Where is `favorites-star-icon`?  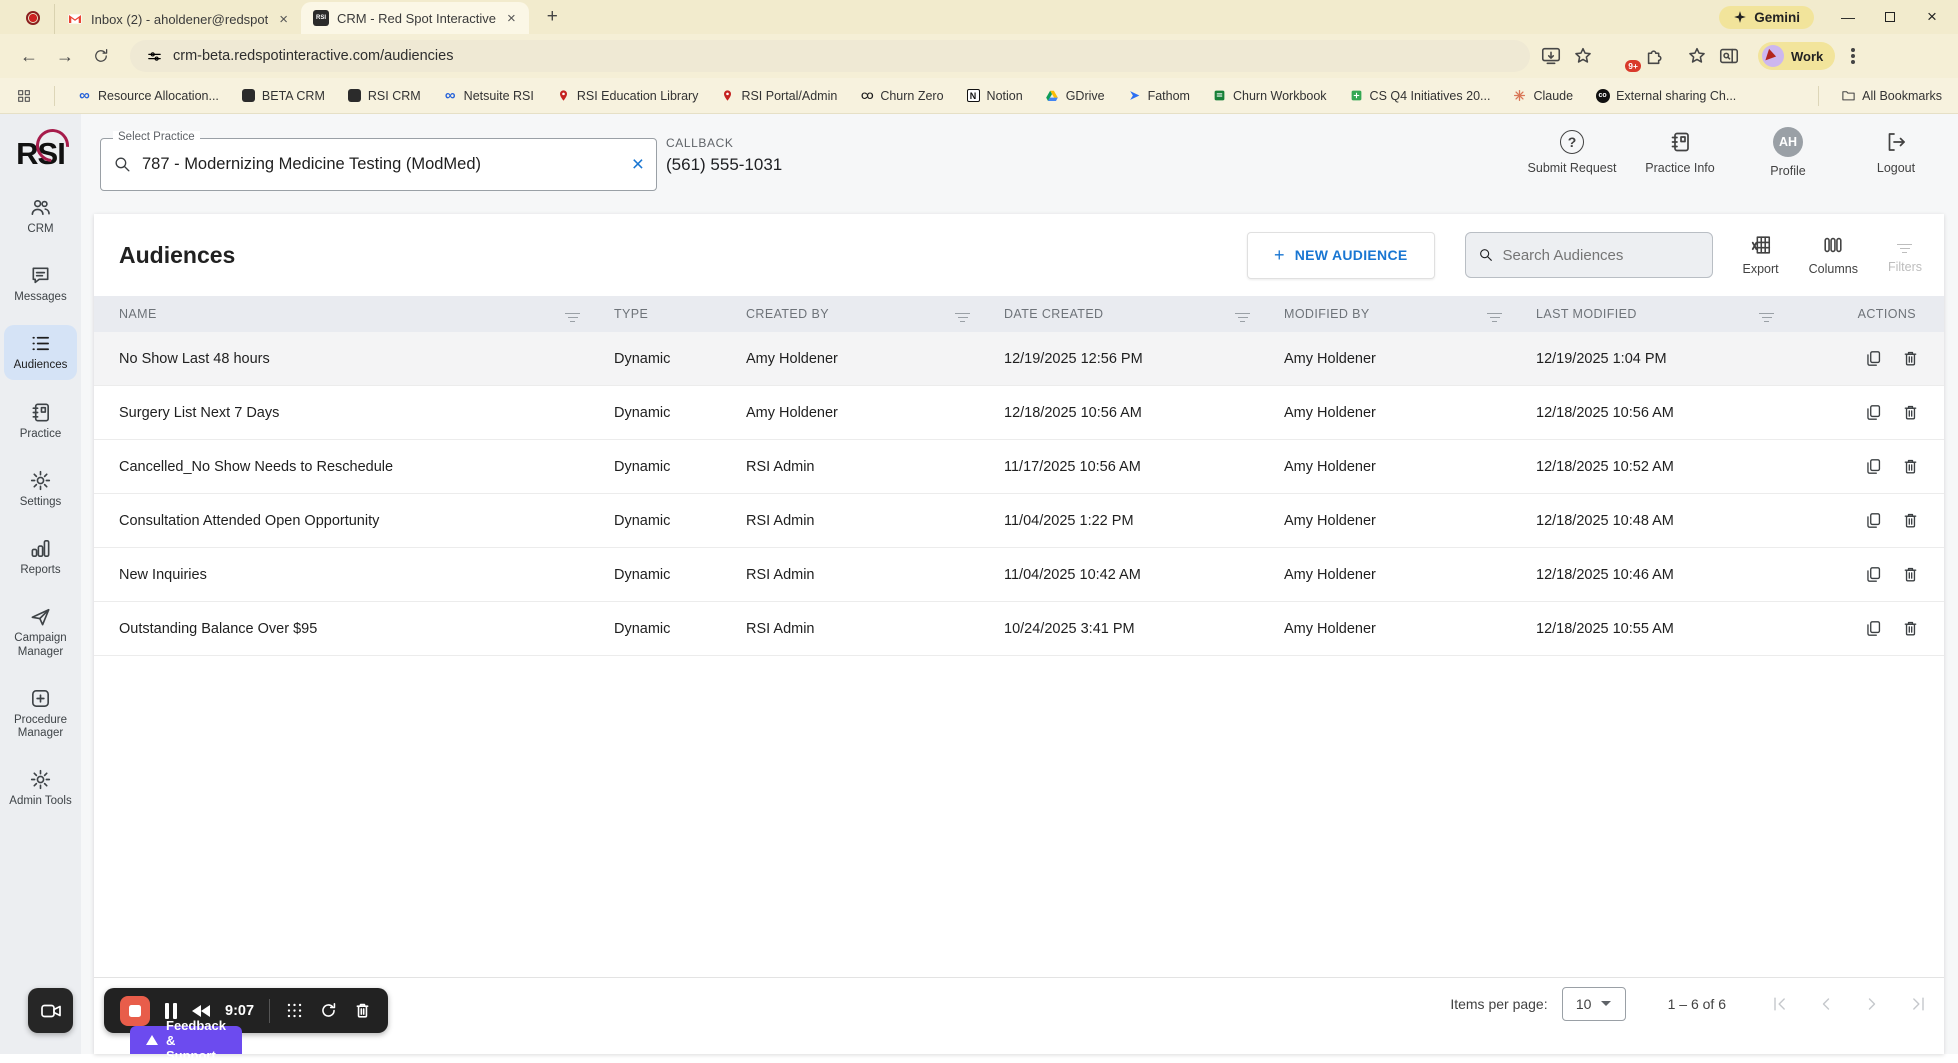
favorites-star-icon is located at coordinates (1697, 56).